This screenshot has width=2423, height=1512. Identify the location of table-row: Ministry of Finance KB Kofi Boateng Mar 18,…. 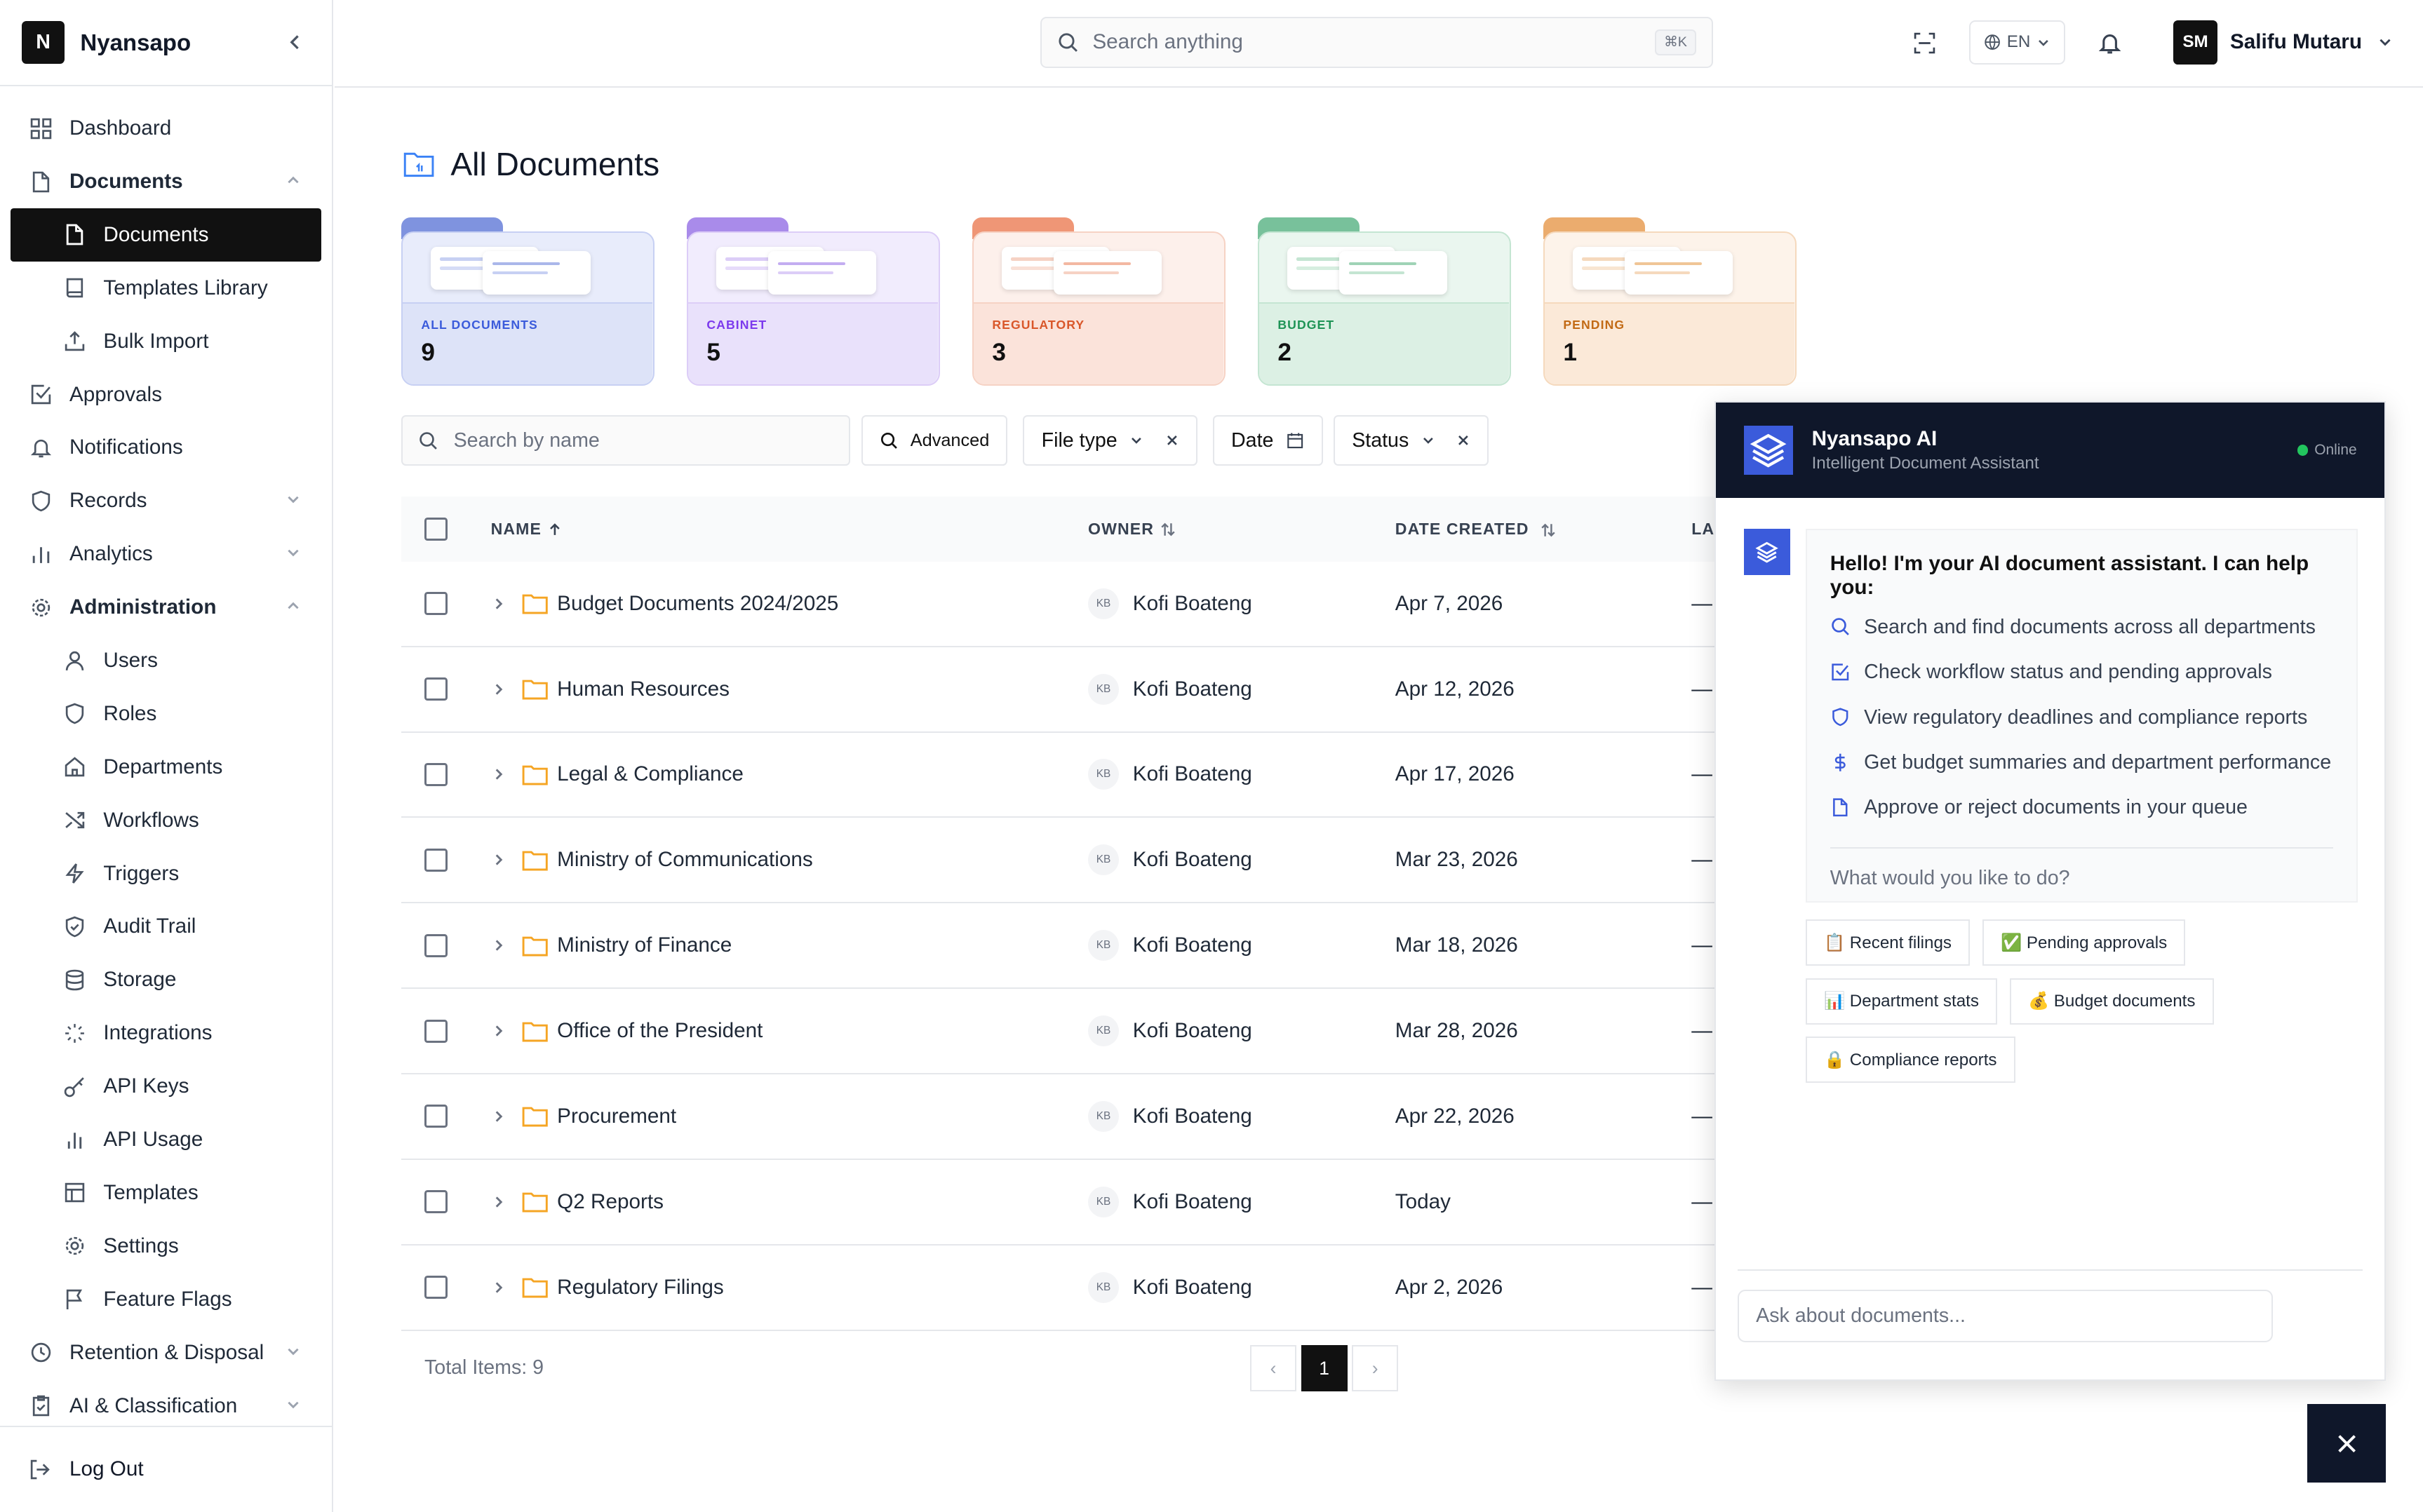
(1058, 946).